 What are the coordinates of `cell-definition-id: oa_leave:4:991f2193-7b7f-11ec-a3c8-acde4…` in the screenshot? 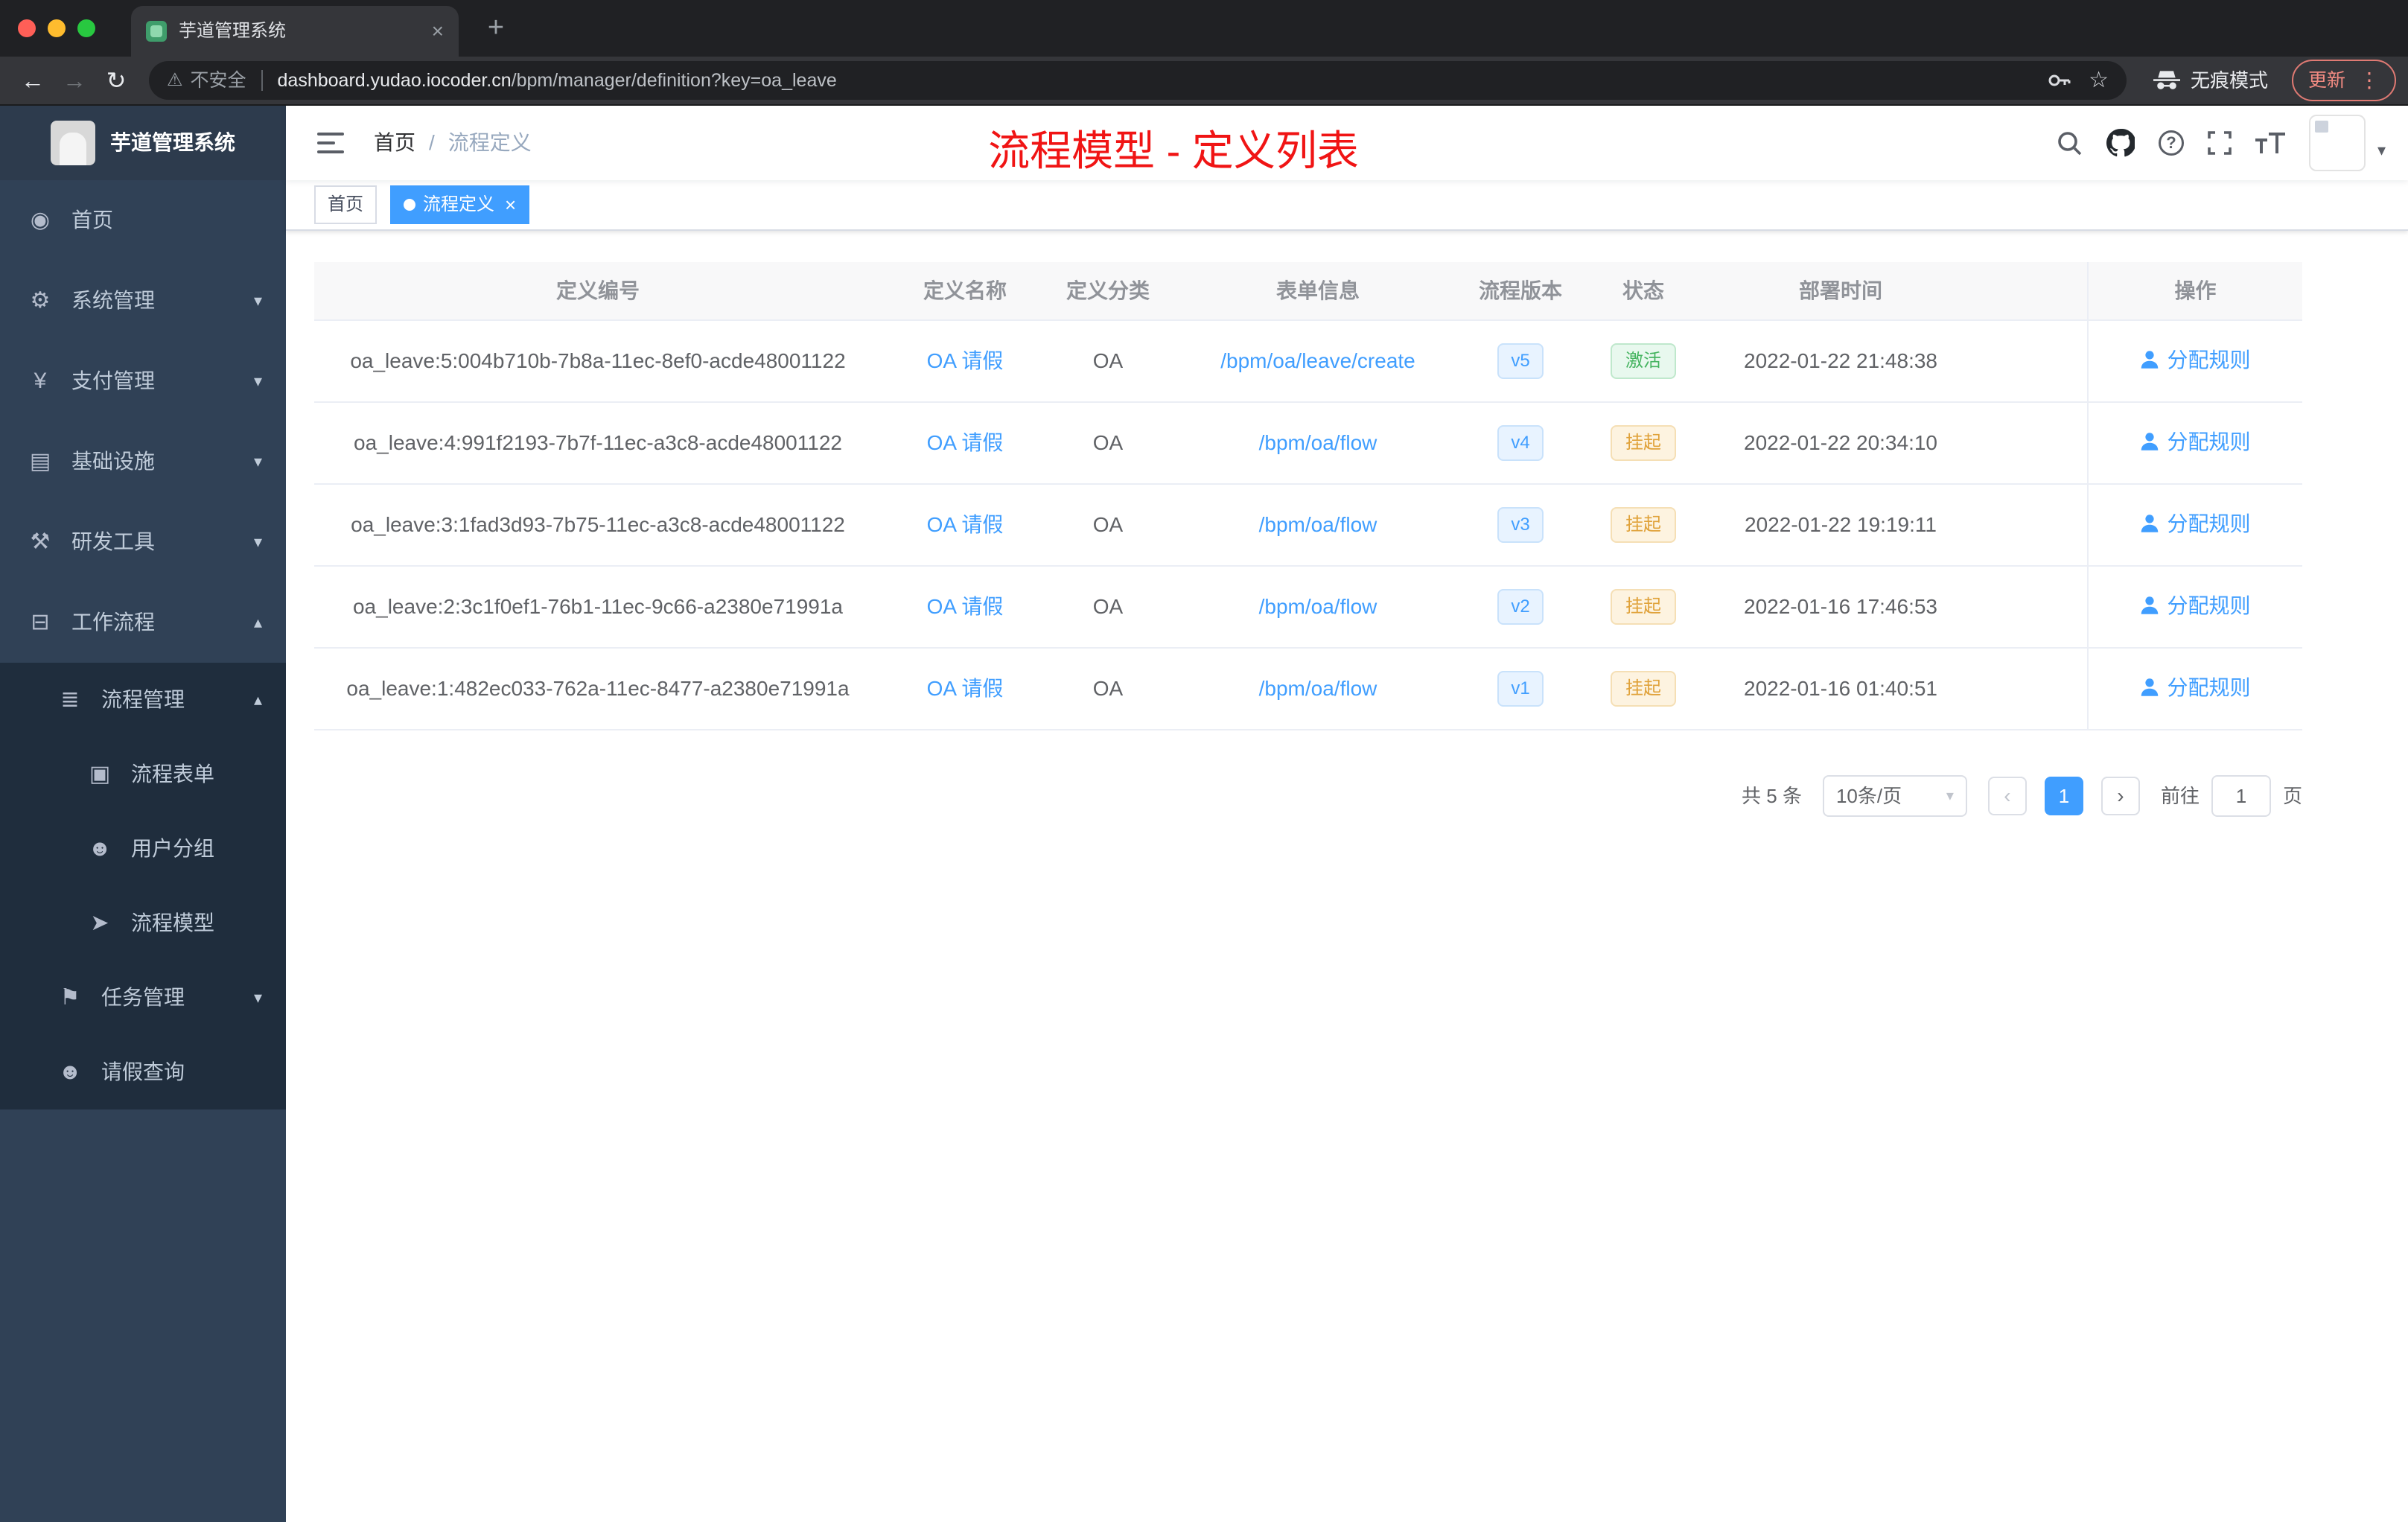 It's located at (598, 443).